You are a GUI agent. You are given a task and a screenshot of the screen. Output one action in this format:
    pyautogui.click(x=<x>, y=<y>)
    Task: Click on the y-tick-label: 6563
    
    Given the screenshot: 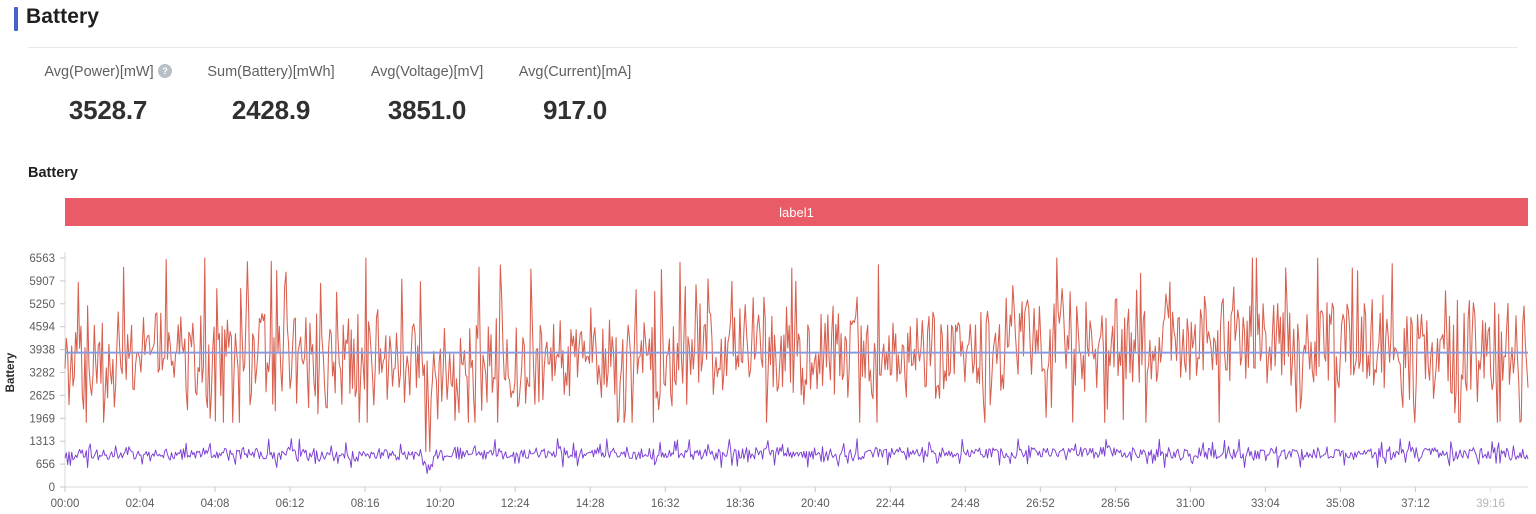 What is the action you would take?
    pyautogui.click(x=42, y=259)
    